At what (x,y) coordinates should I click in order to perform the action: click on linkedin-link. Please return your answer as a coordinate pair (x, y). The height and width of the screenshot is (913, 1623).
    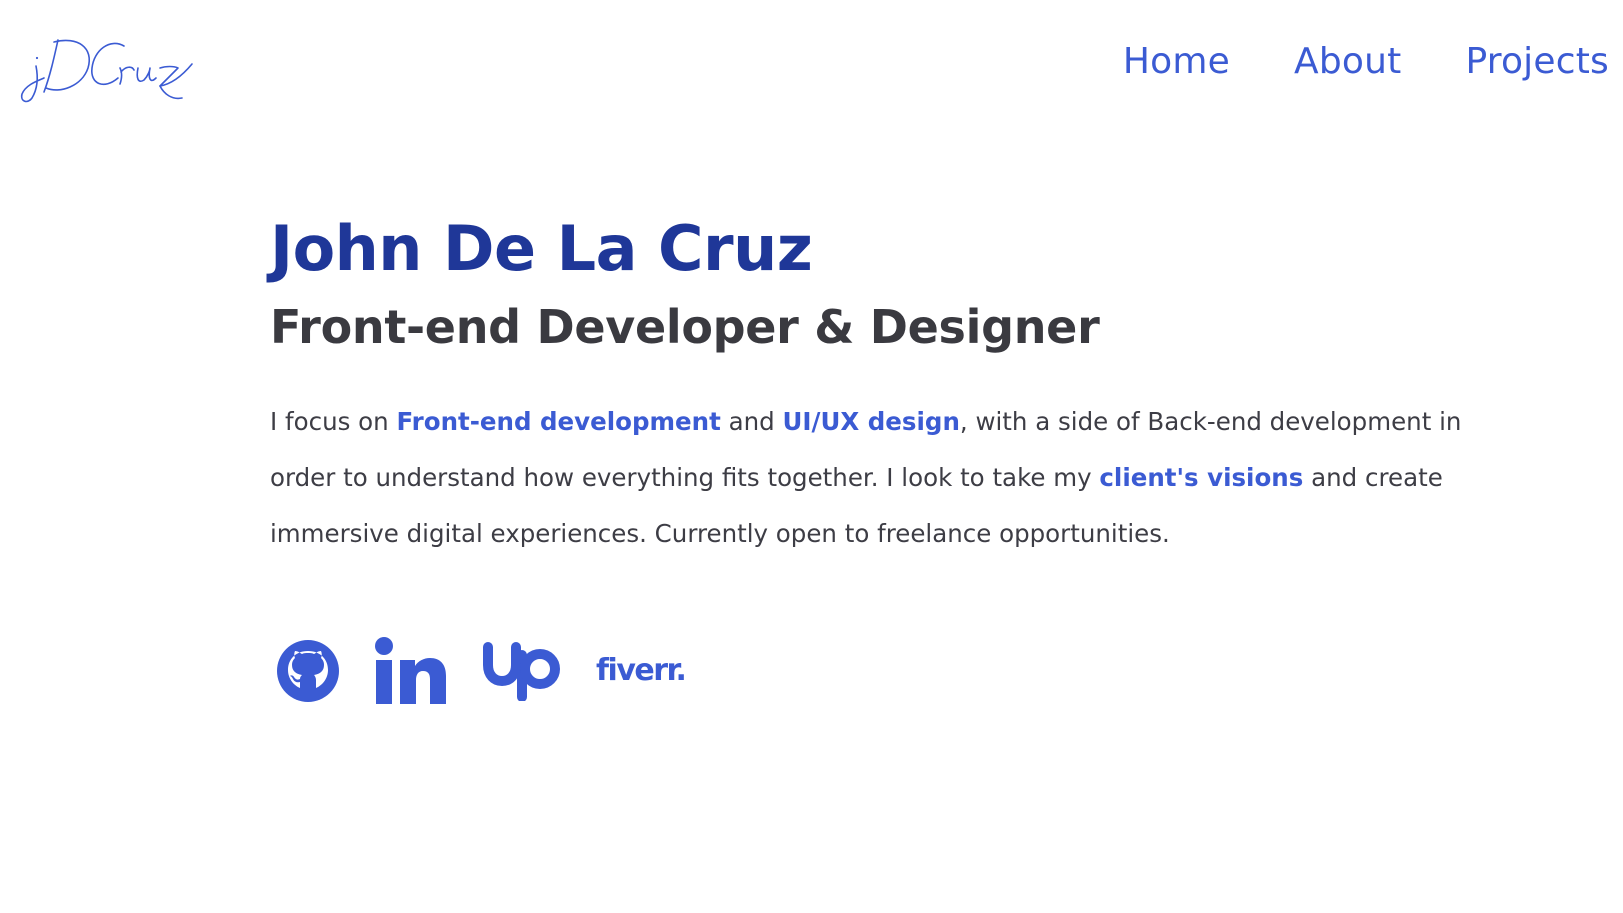
    Looking at the image, I should click on (411, 671).